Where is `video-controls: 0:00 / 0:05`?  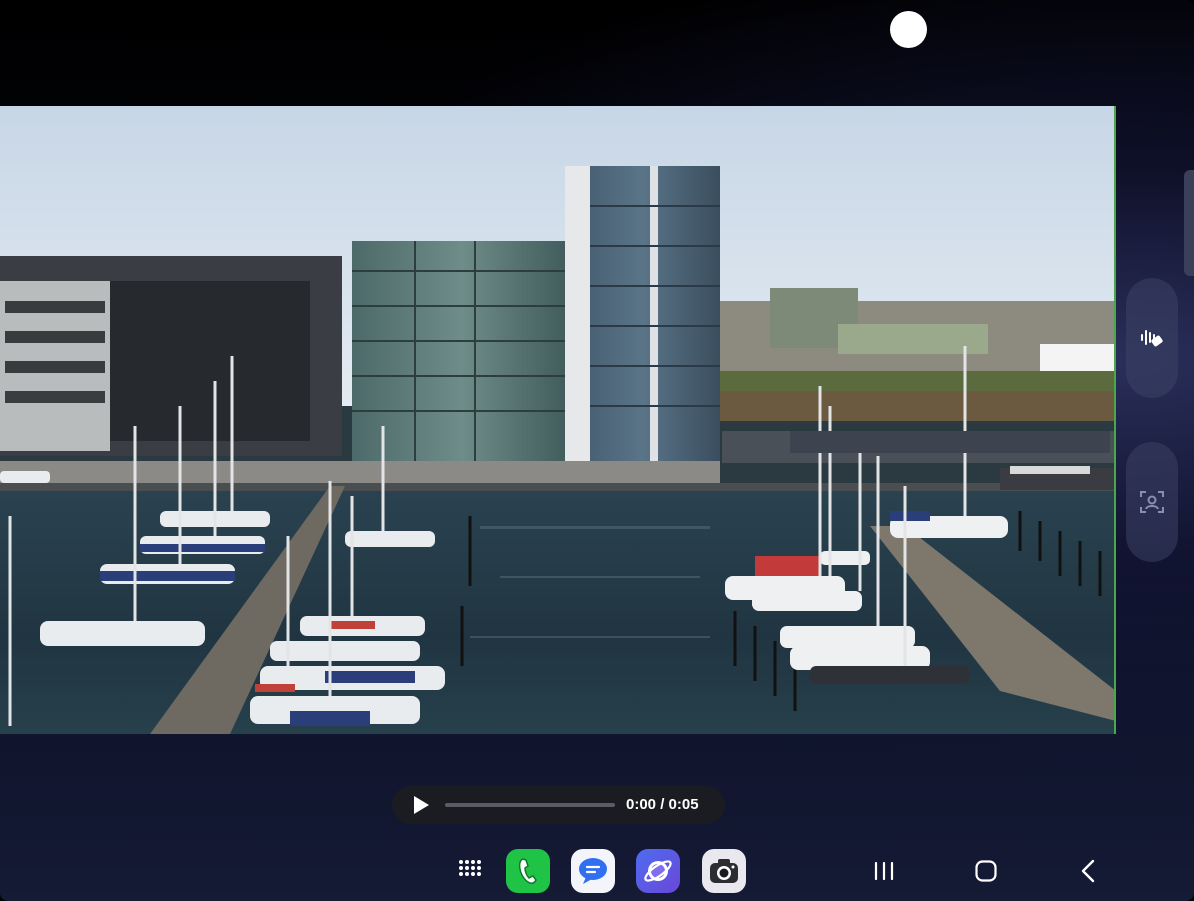
video-controls: 0:00 / 0:05 is located at coordinates (558, 805).